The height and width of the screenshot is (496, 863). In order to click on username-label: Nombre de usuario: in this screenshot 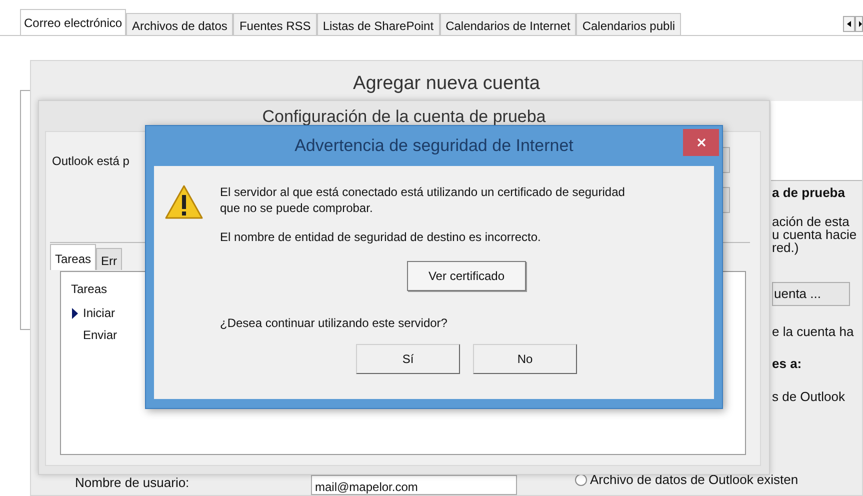, I will do `click(132, 483)`.